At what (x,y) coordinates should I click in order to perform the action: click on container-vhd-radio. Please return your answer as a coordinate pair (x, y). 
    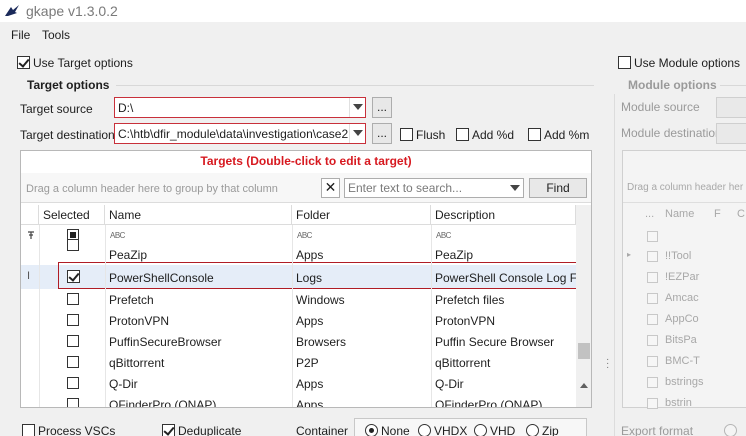
    Looking at the image, I should click on (480, 430).